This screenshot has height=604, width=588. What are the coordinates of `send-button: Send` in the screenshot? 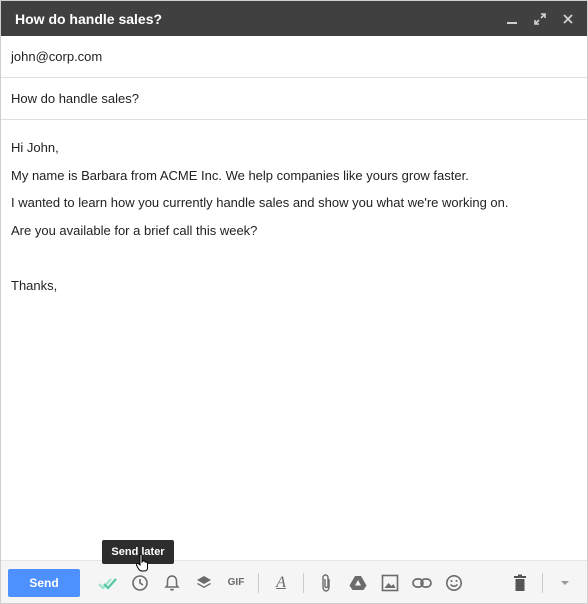 It's located at (44, 582).